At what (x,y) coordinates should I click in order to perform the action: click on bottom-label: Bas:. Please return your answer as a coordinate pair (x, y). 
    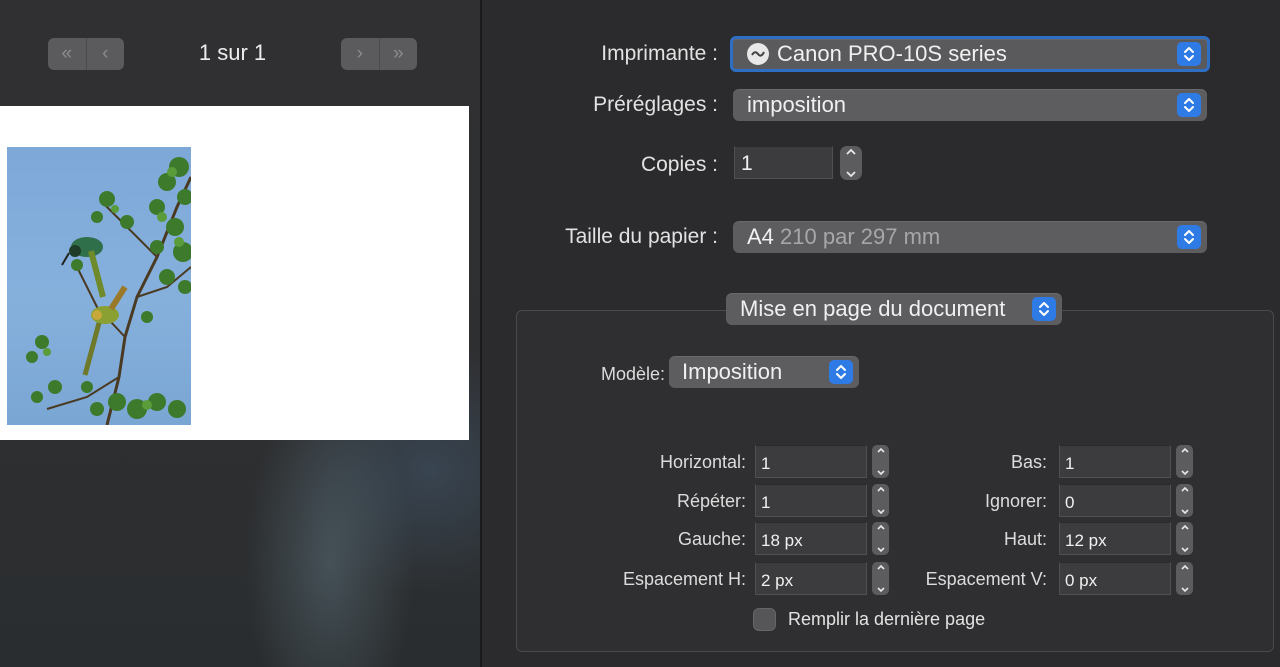
    Looking at the image, I should click on (1028, 462).